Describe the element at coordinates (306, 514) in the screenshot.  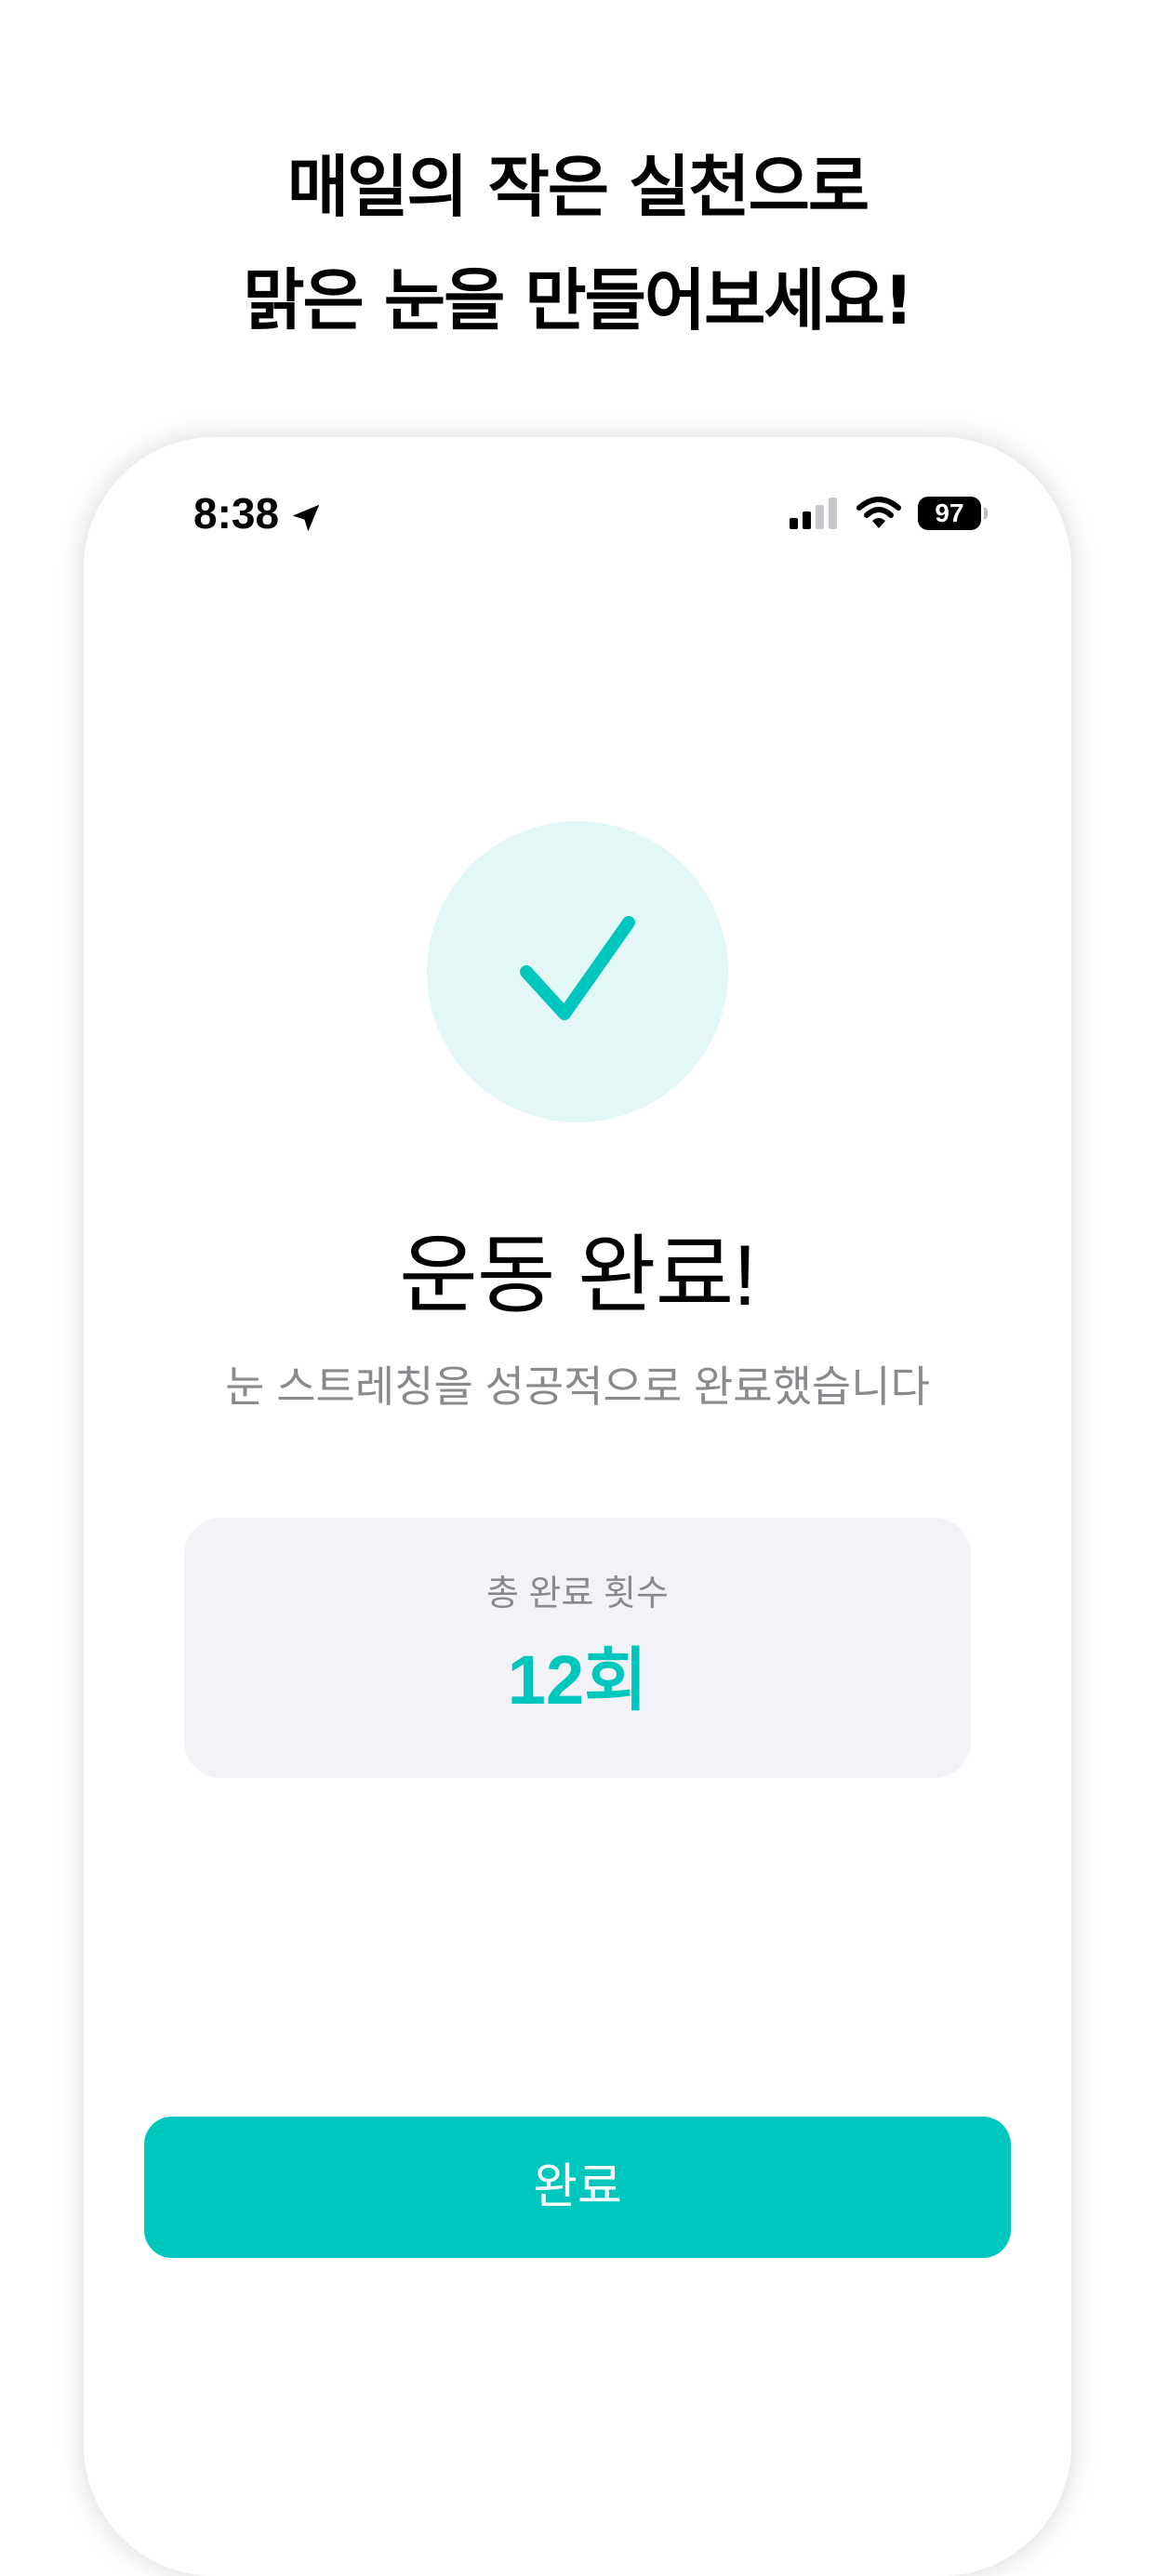
I see `location-arrow-icon` at that location.